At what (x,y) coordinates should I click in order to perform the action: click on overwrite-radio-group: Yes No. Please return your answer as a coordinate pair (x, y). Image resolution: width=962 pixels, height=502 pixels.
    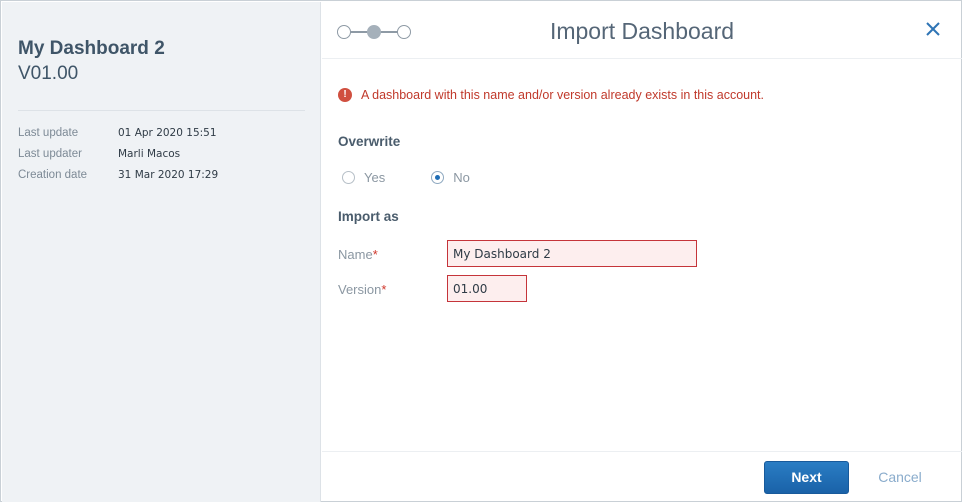
    Looking at the image, I should click on (429, 177).